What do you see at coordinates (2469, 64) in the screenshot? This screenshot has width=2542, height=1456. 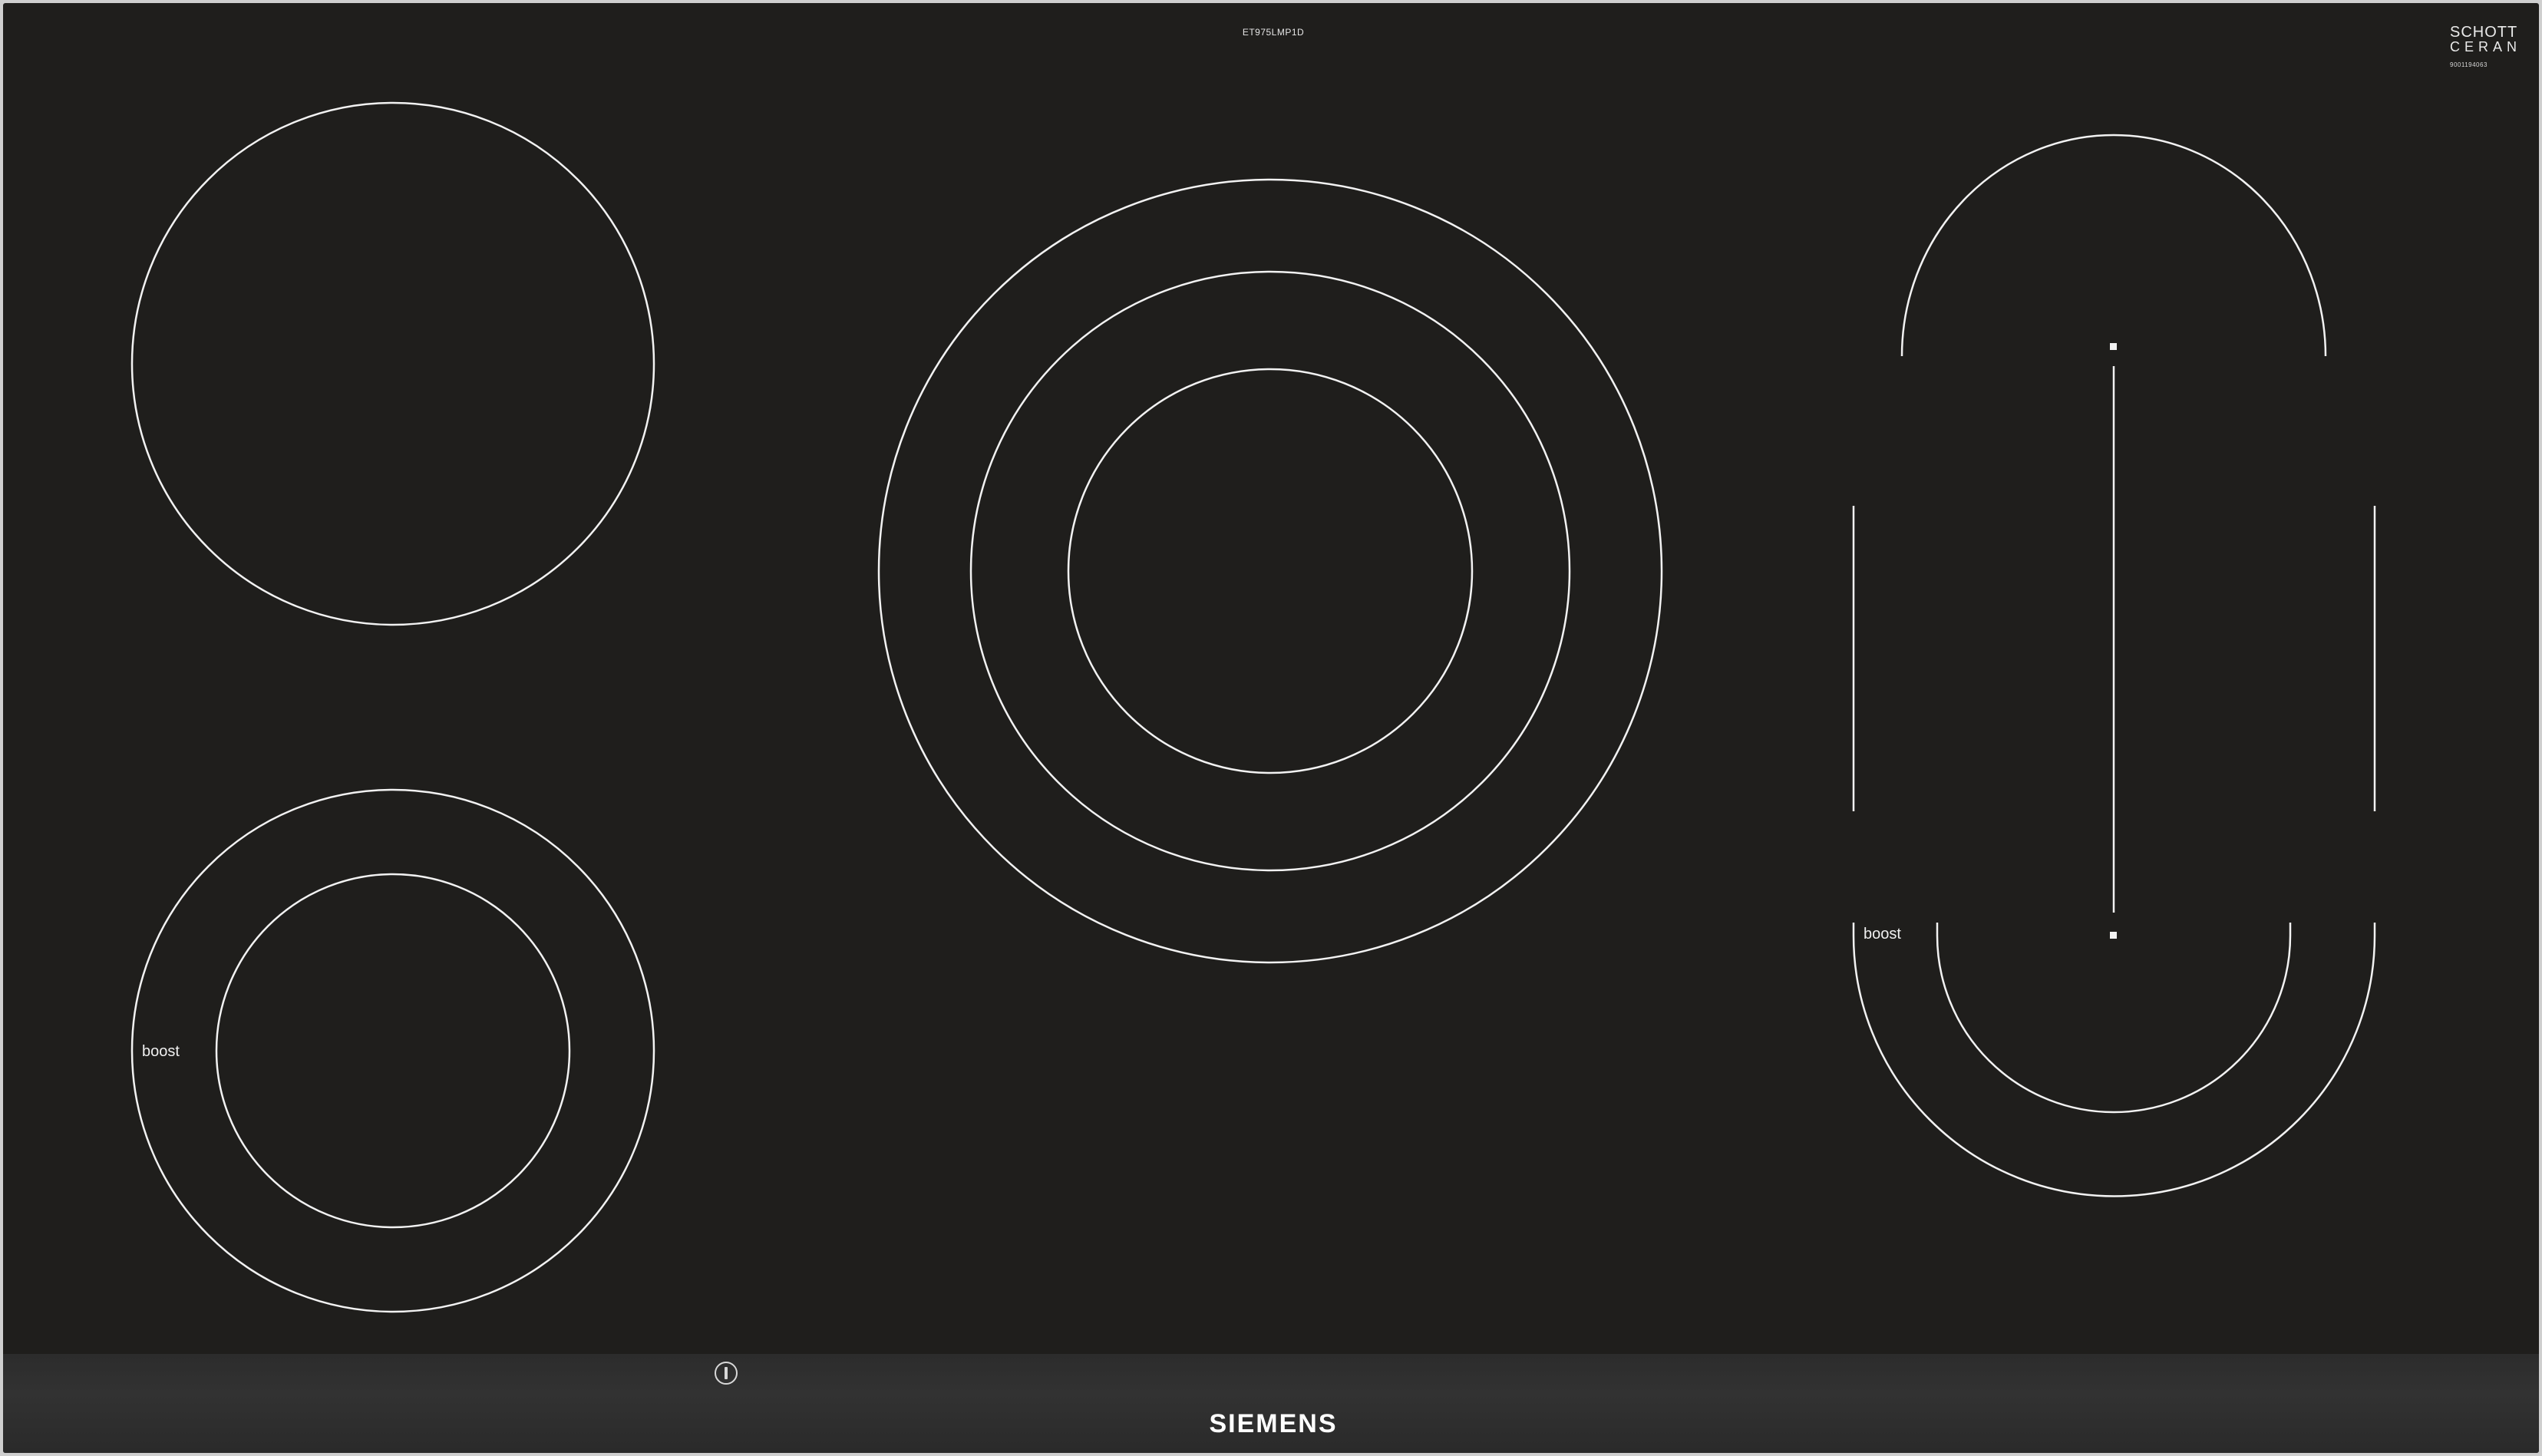 I see `glass-serial-number: 9001194063` at bounding box center [2469, 64].